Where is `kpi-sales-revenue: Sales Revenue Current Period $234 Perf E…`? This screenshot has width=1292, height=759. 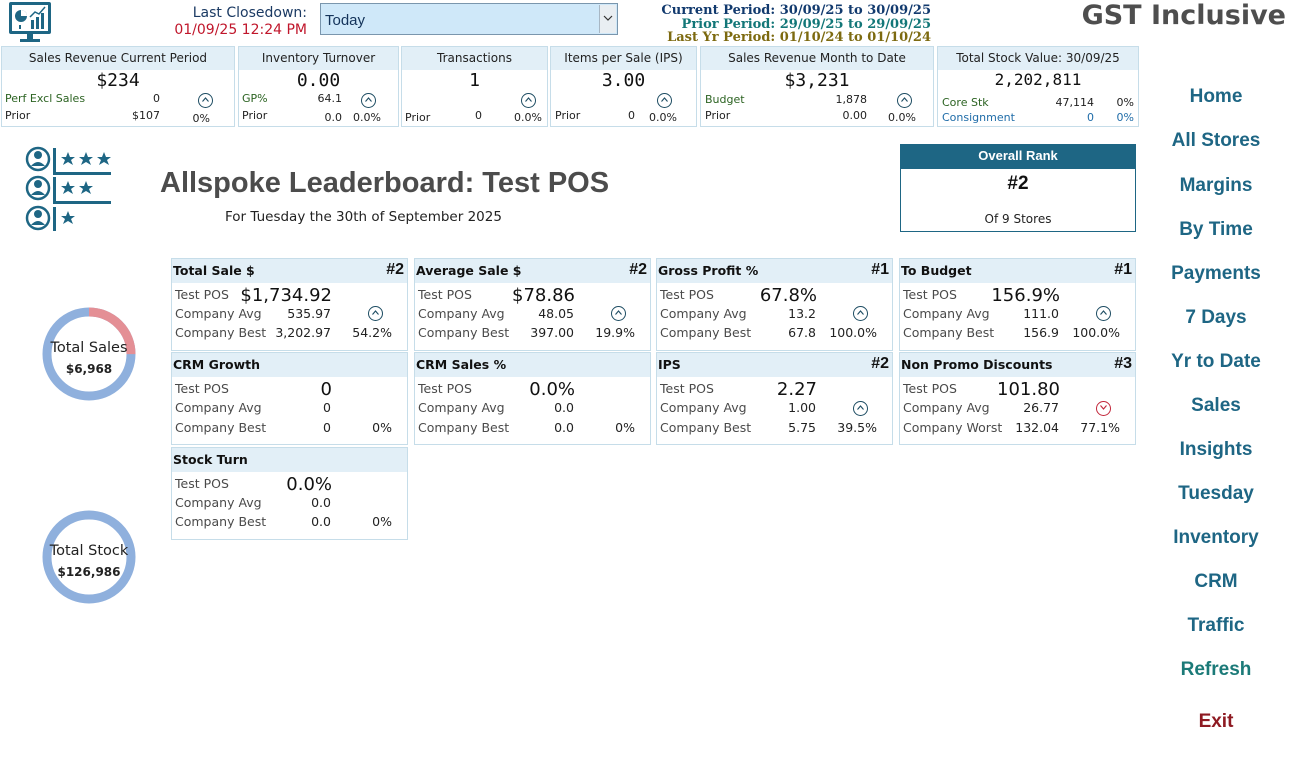
kpi-sales-revenue: Sales Revenue Current Period $234 Perf E… is located at coordinates (118, 86).